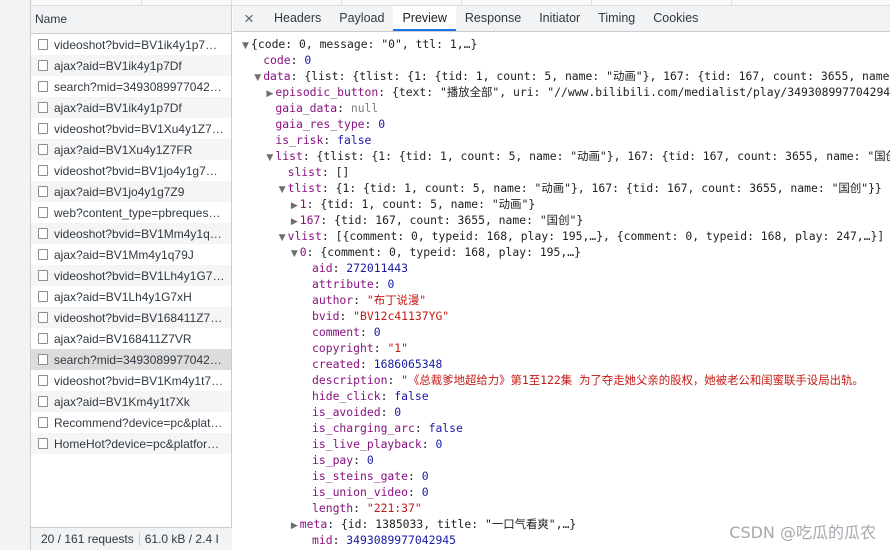  What do you see at coordinates (123, 338) in the screenshot?
I see `request-name: ajax?aid=BV168411Z7VR` at bounding box center [123, 338].